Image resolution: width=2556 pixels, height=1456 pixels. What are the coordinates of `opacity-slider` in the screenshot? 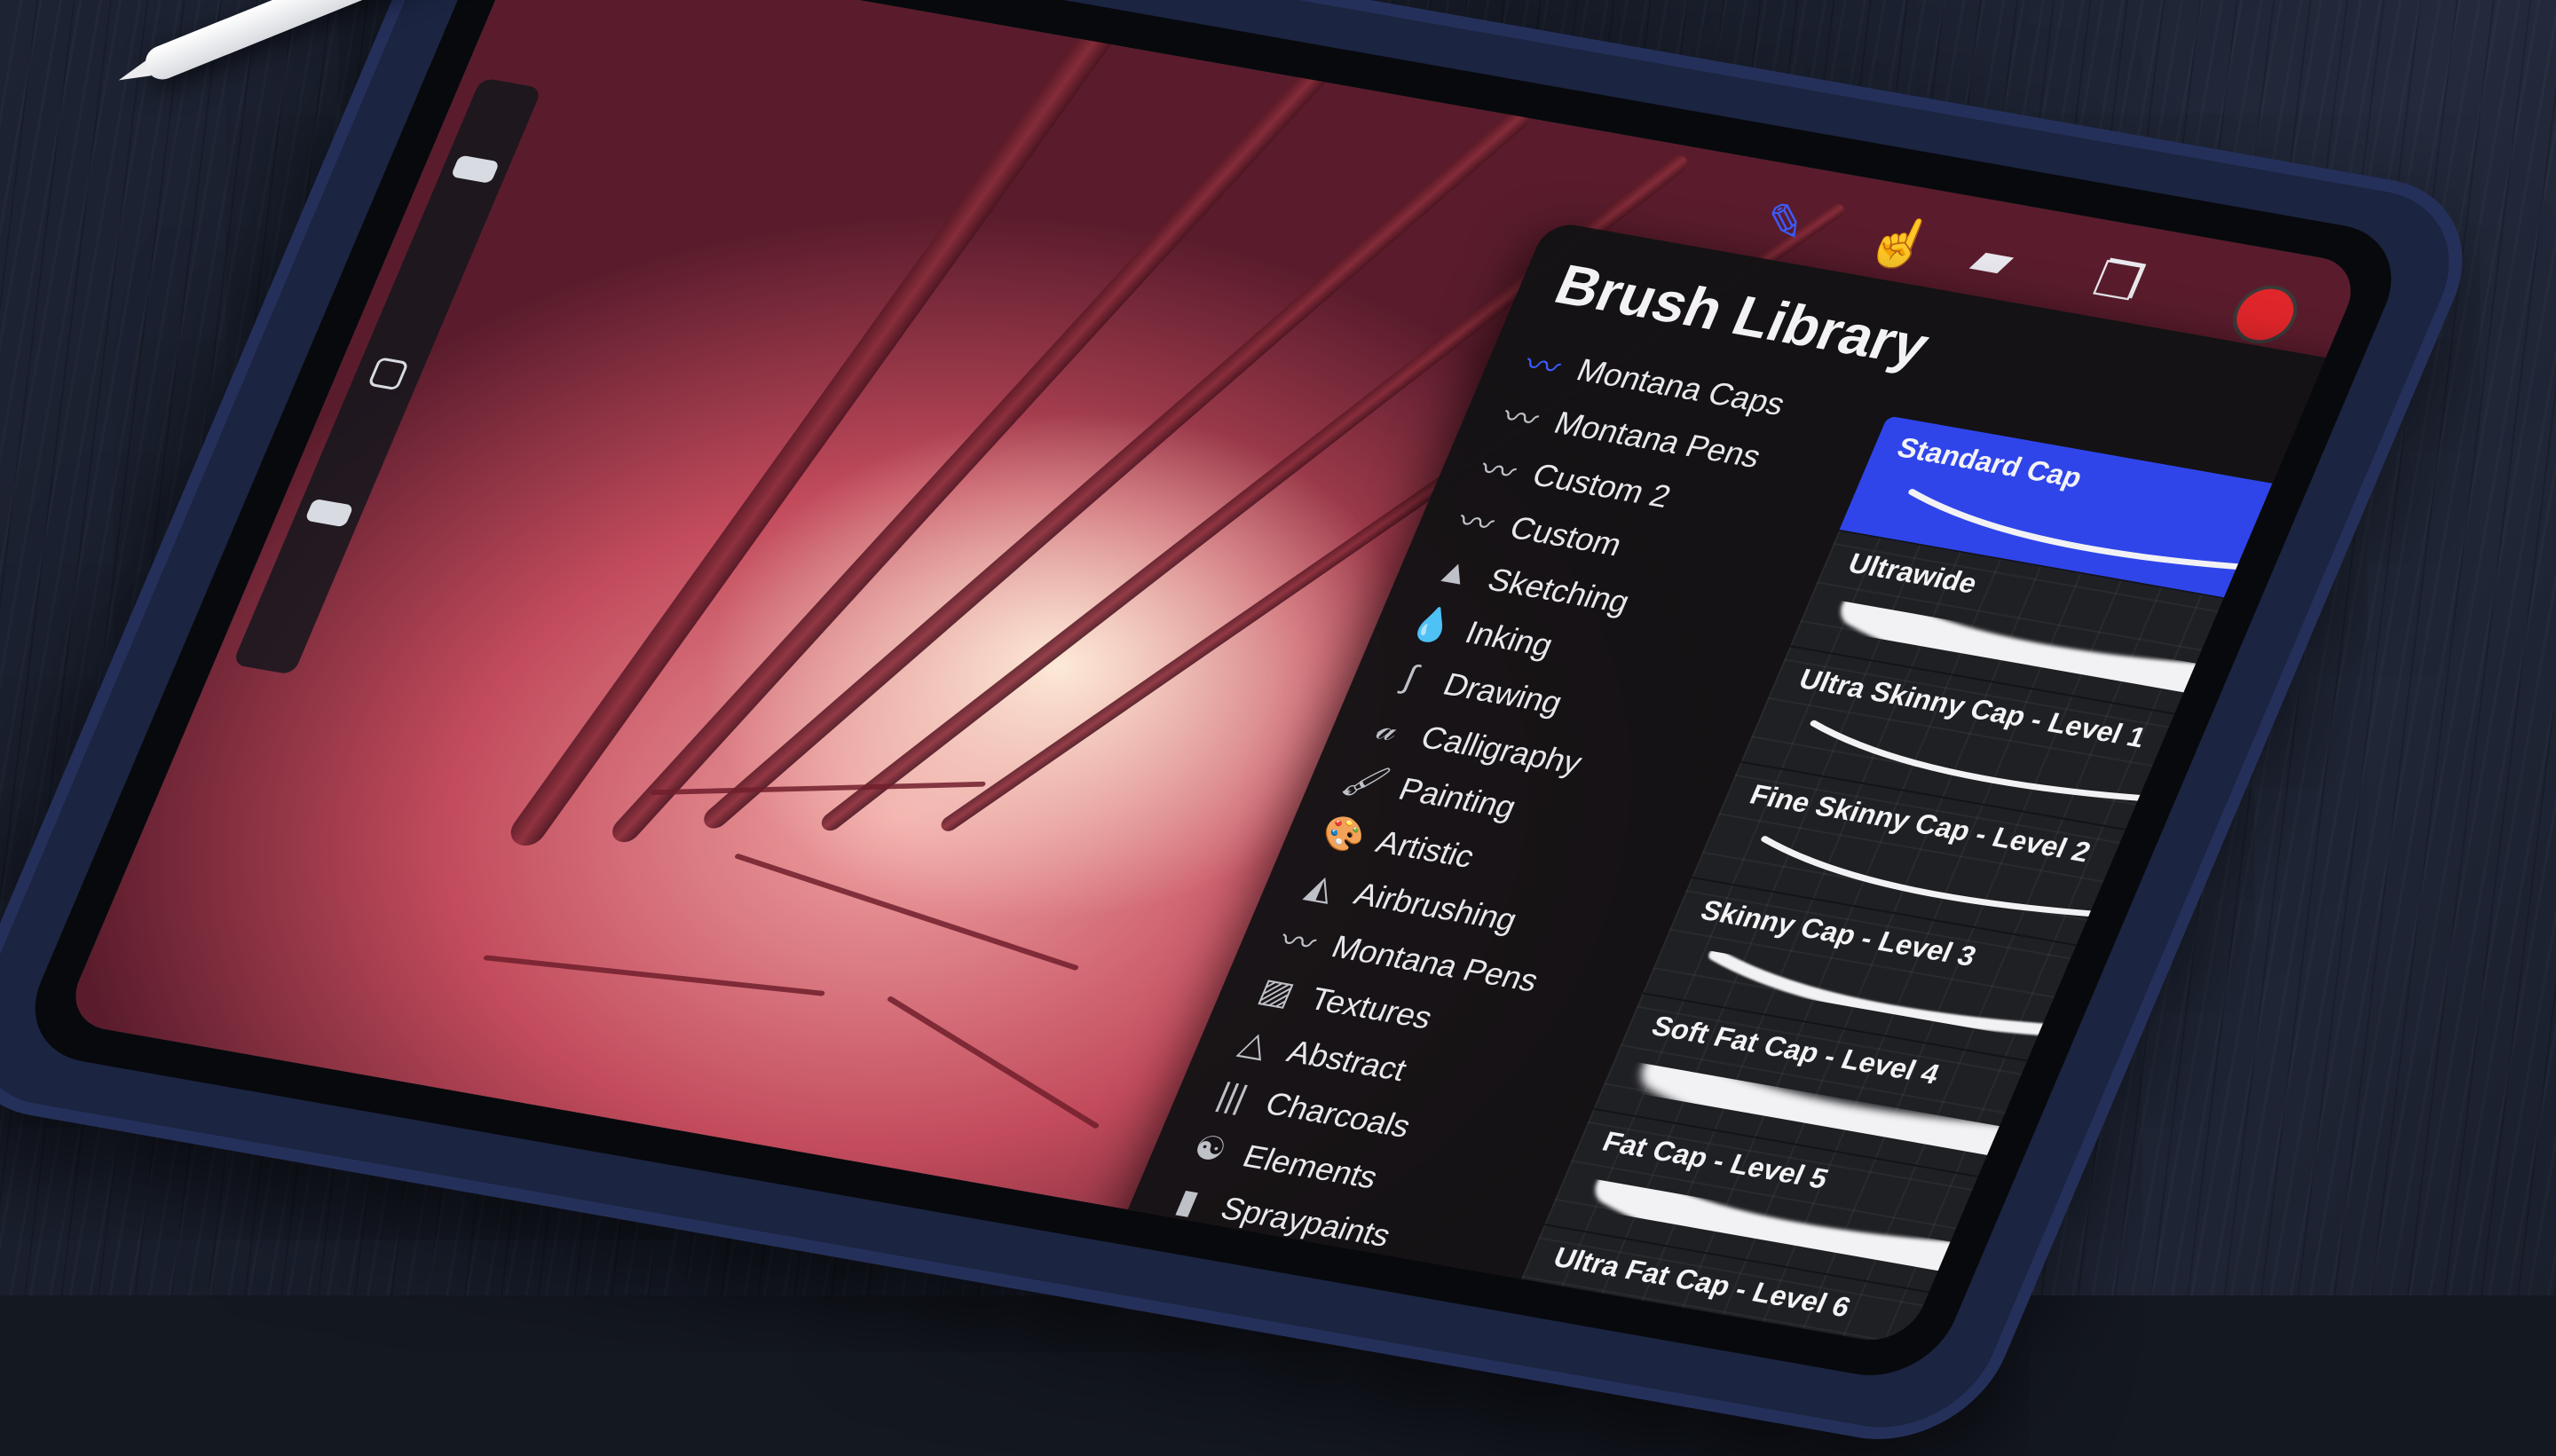 It's located at (329, 513).